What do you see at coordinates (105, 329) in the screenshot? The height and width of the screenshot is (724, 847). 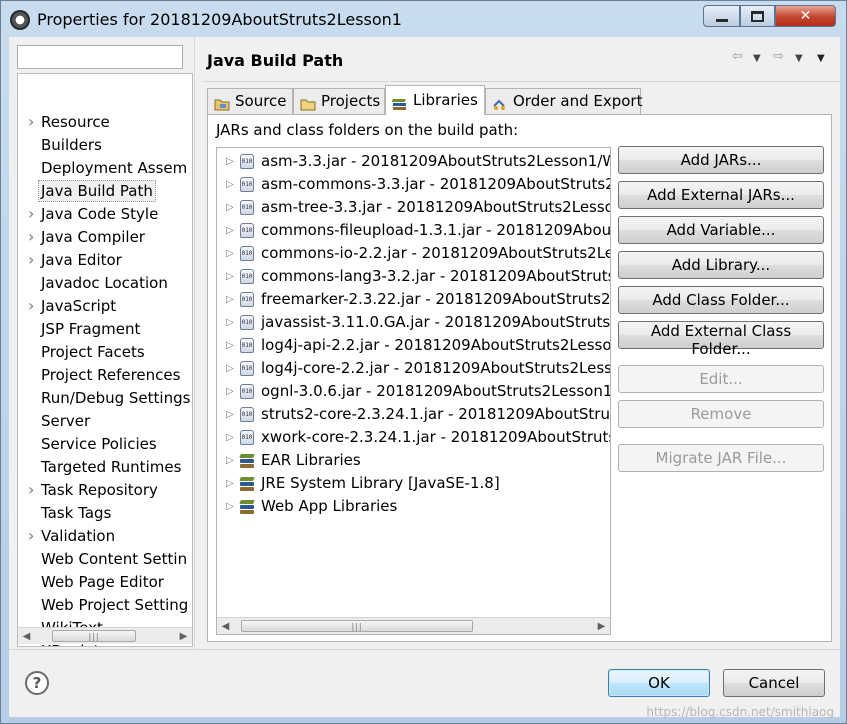 I see `nav-item: JSP Fragment` at bounding box center [105, 329].